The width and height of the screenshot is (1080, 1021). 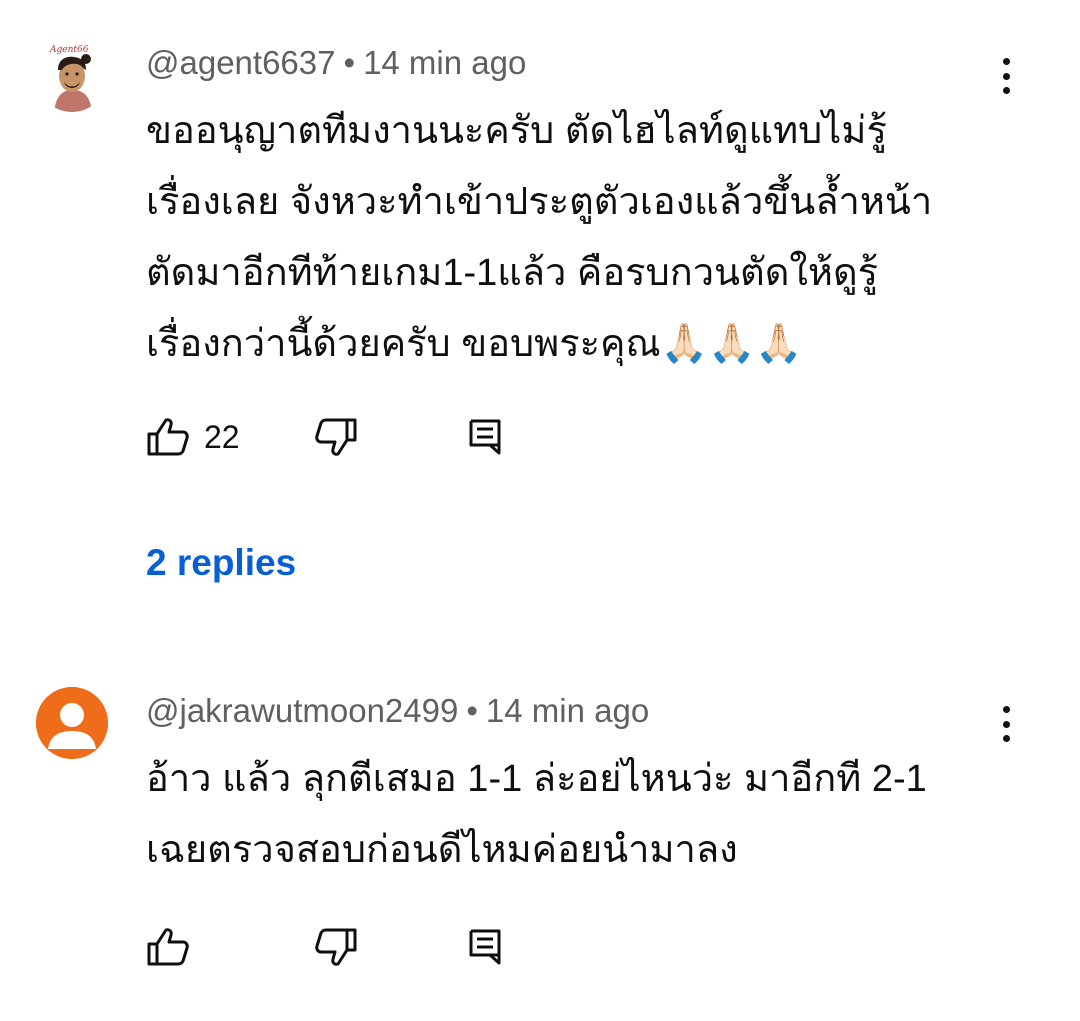 I want to click on default-user-avatar-icon, so click(x=72, y=723).